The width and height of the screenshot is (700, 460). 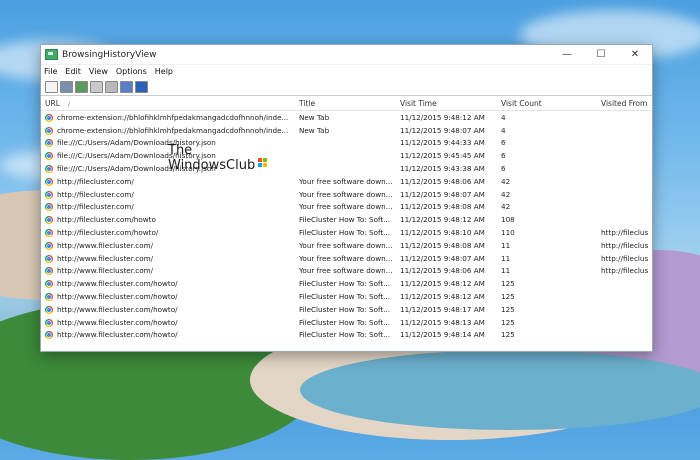 I want to click on visit-count-cell: 42, so click(x=506, y=181).